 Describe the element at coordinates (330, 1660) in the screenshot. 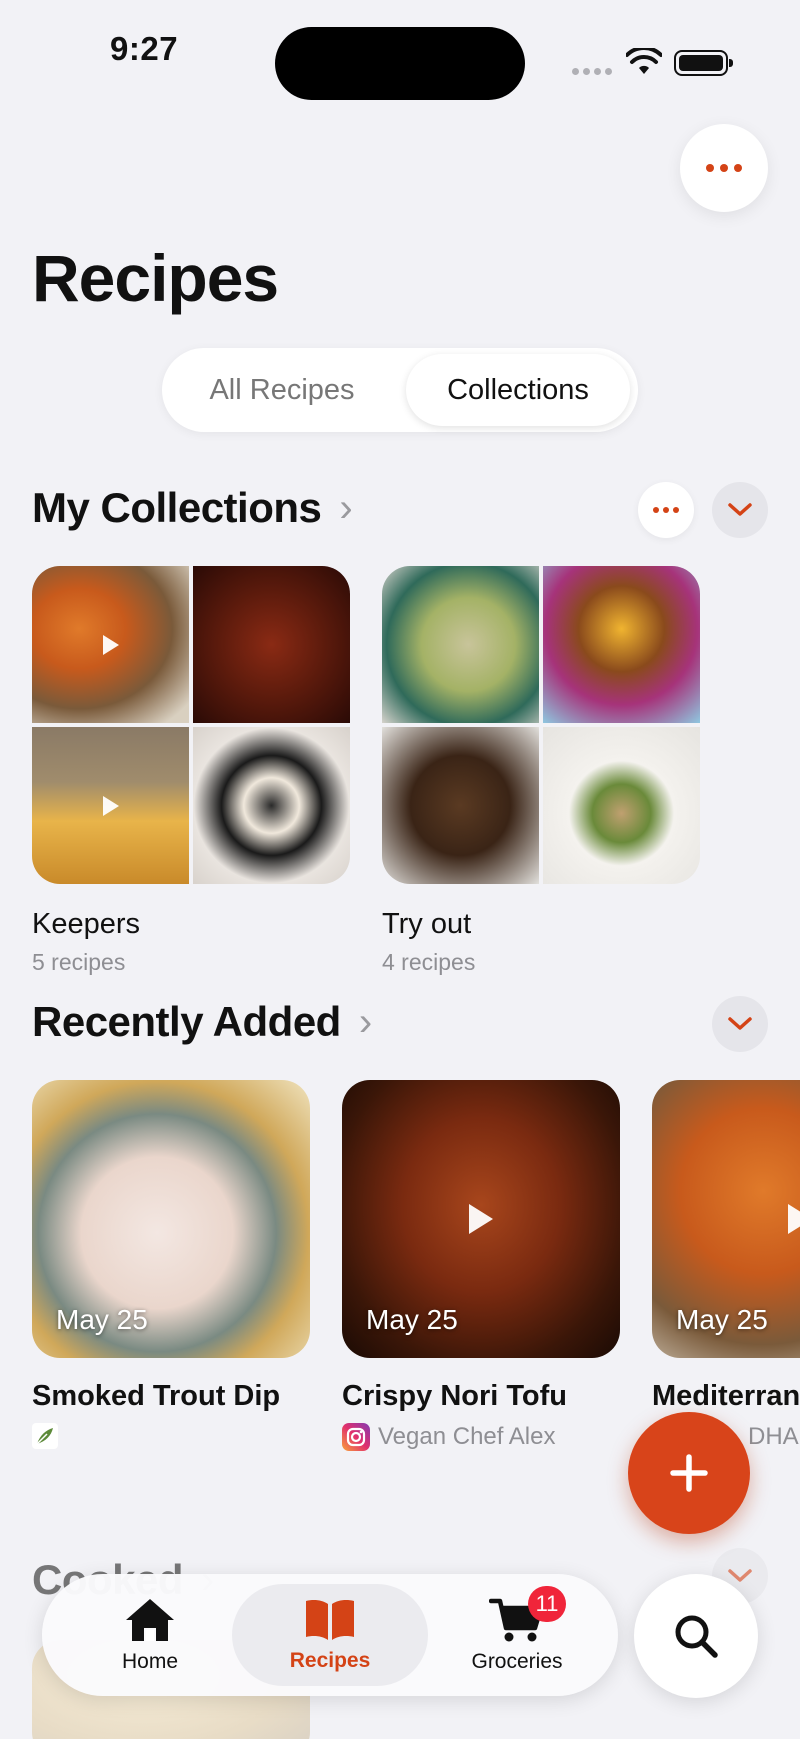

I see `tab-label: Recipes` at that location.